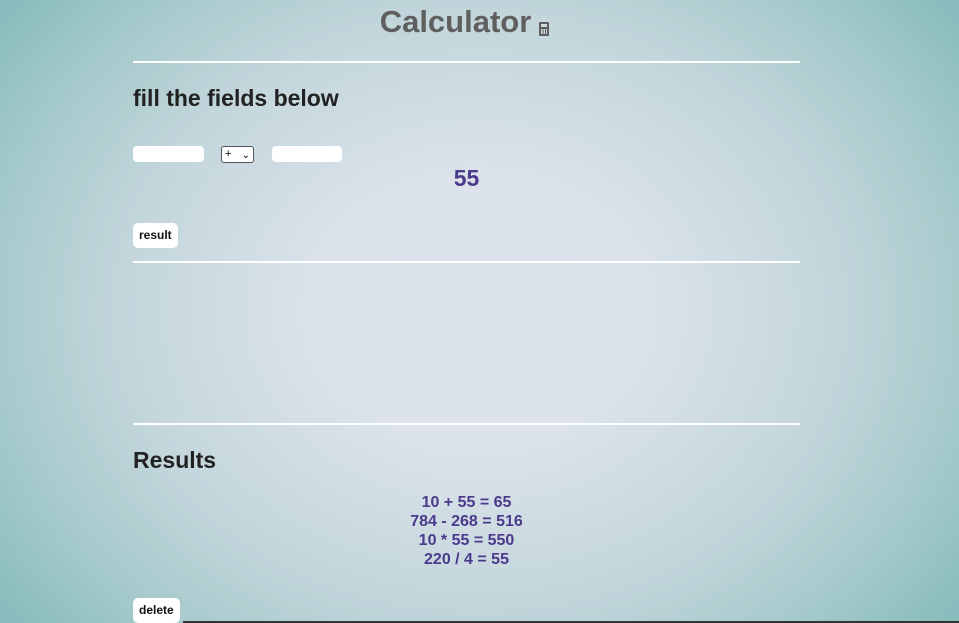 Image resolution: width=959 pixels, height=623 pixels. What do you see at coordinates (466, 424) in the screenshot?
I see `divider-results` at bounding box center [466, 424].